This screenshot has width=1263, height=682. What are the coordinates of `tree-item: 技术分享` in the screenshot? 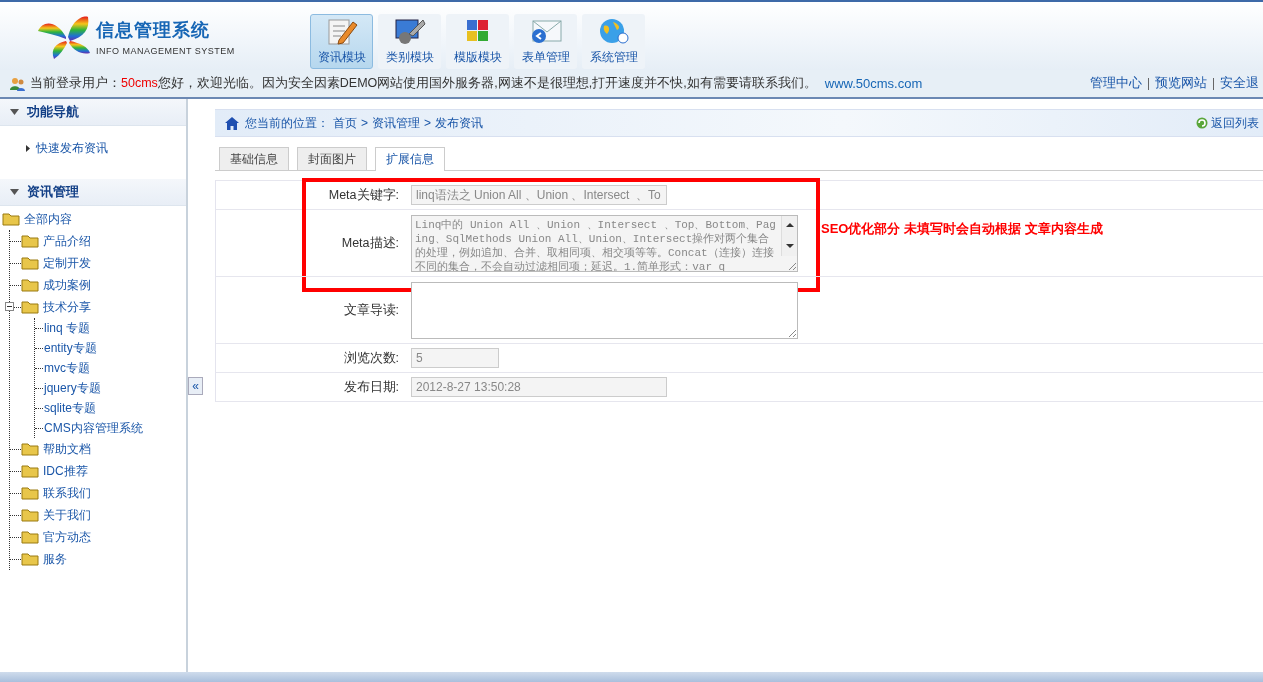 It's located at (67, 307).